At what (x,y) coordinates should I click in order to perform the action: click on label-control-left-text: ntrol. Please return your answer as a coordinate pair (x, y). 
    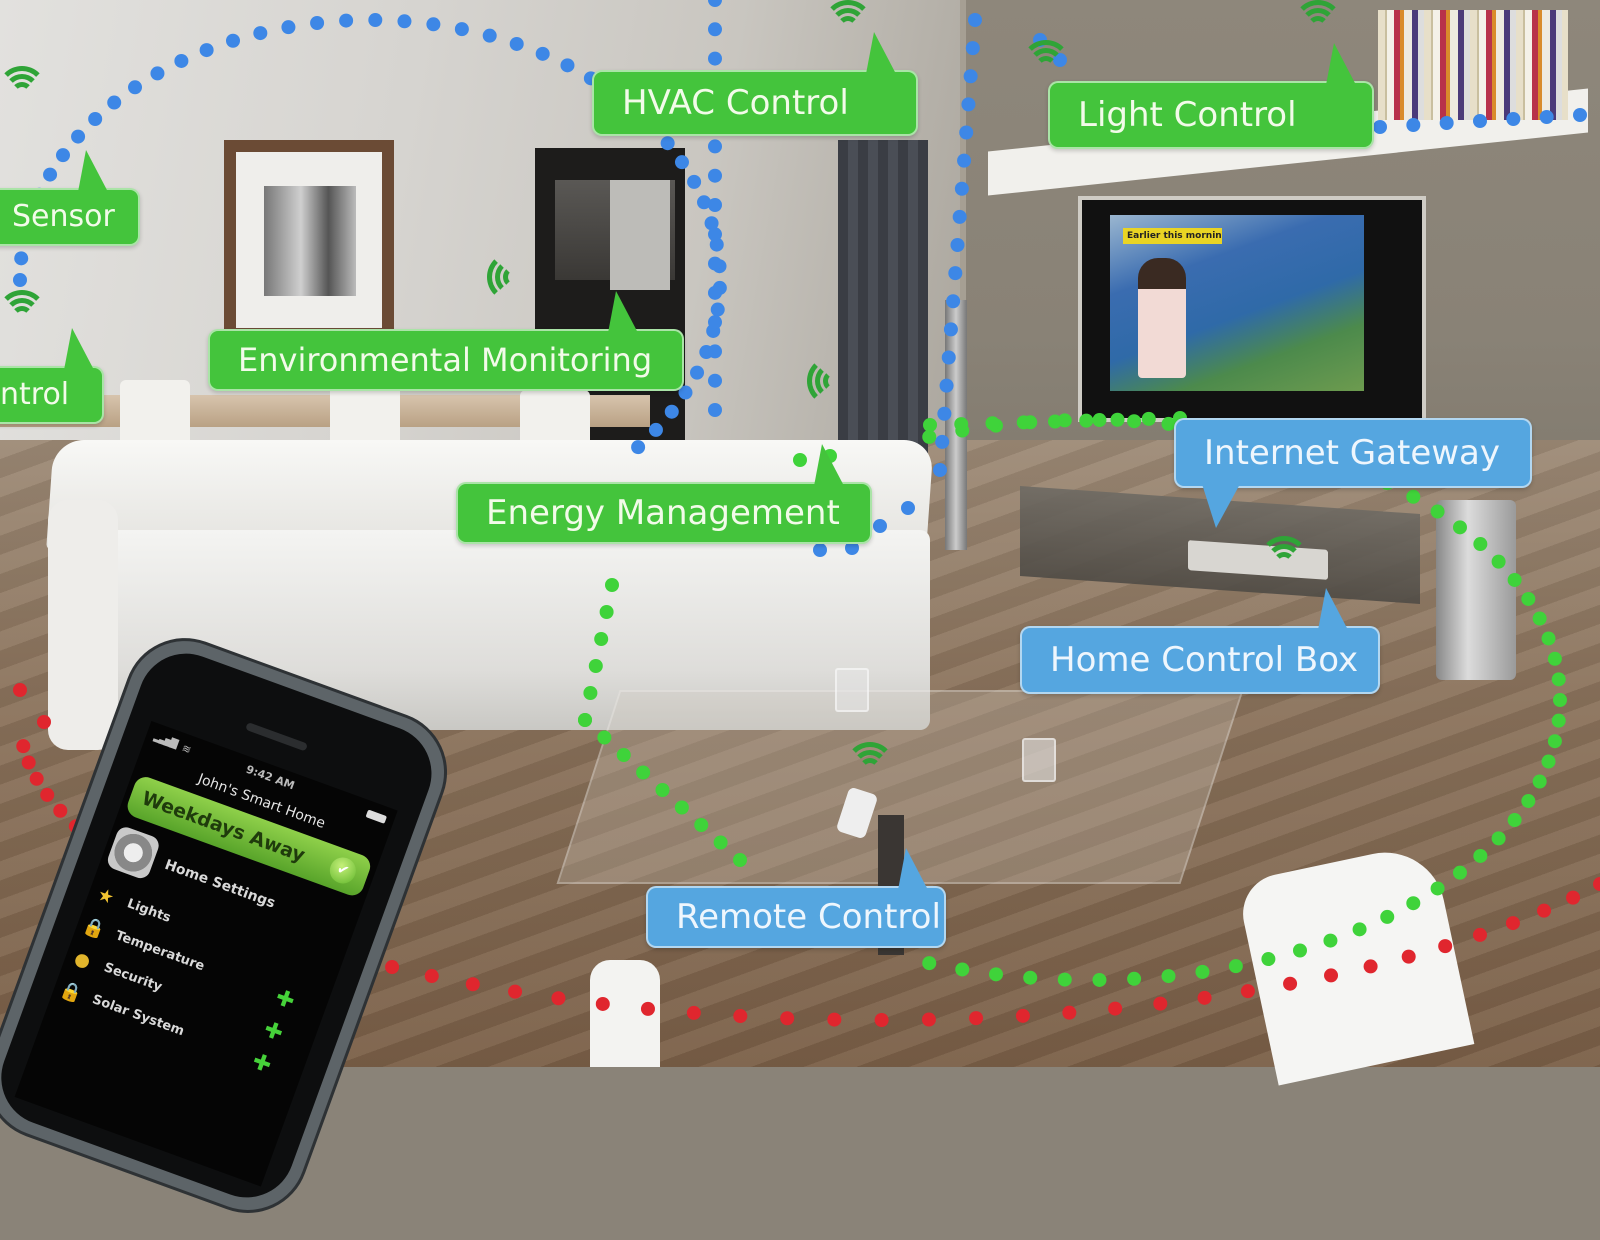
    Looking at the image, I should click on (35, 394).